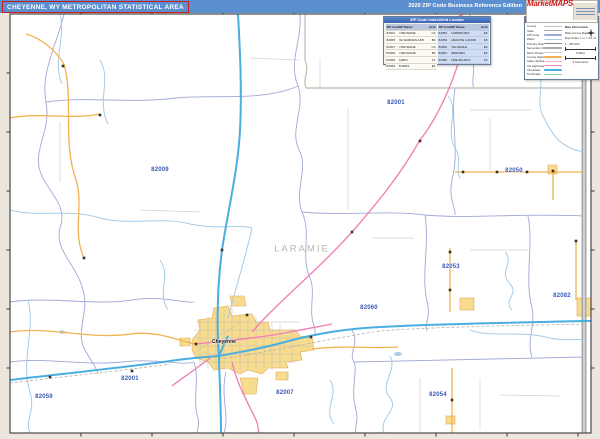  I want to click on edition-label: 2020 ZIP Code Business Reference Edition, so click(465, 6).